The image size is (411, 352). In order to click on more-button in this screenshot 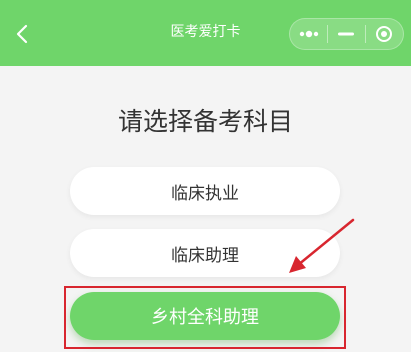, I will do `click(308, 34)`.